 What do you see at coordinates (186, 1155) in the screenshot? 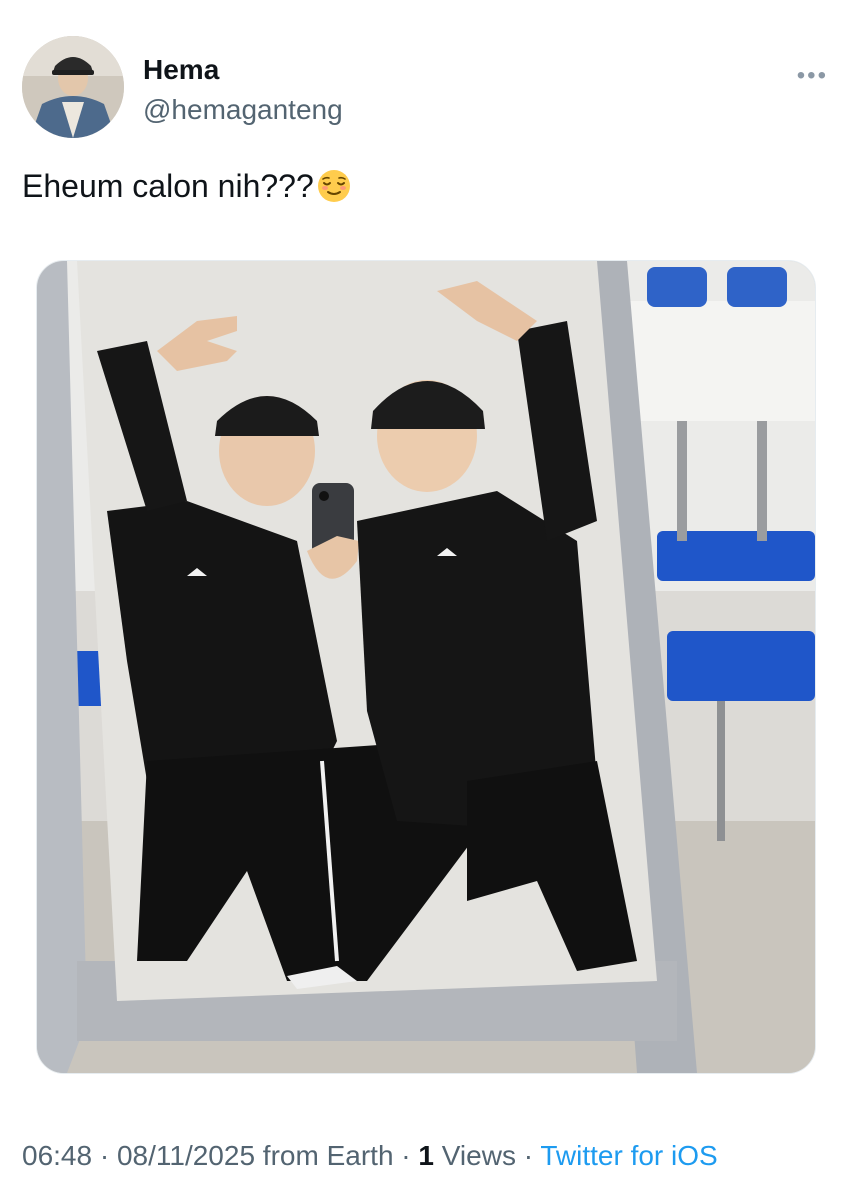
I see `timestamp-date: 08/11/2025` at bounding box center [186, 1155].